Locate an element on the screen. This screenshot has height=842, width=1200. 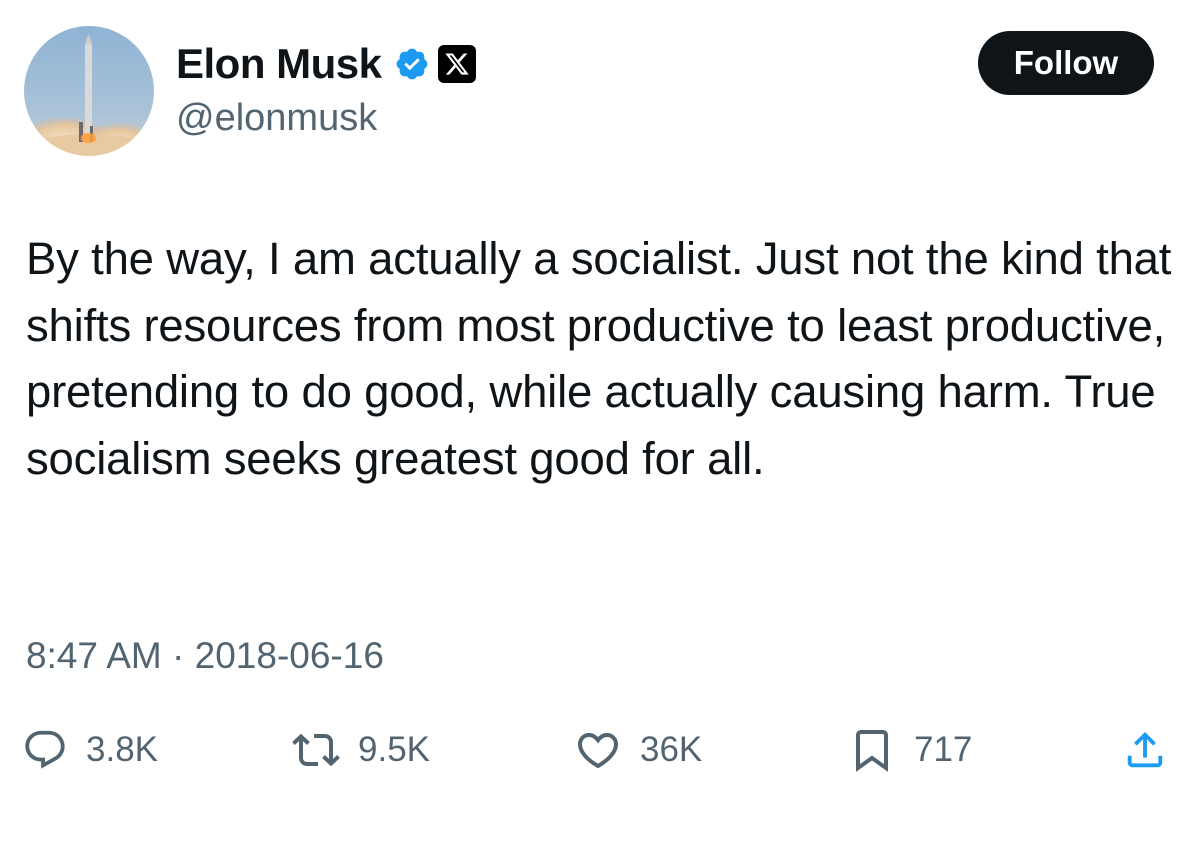
tweet-timestamp: 8:47 AM · 2018-06-16 is located at coordinates (205, 656).